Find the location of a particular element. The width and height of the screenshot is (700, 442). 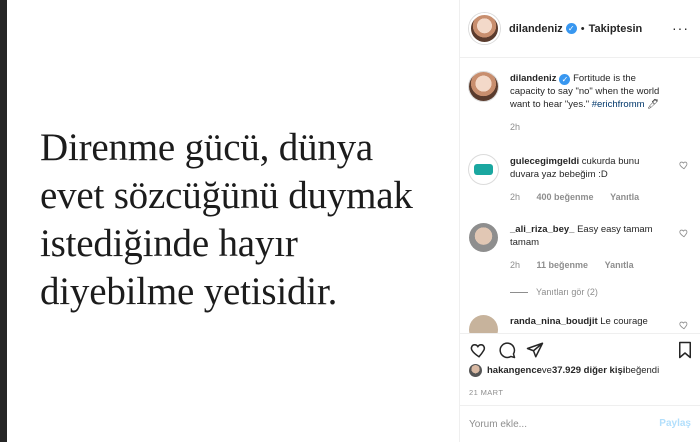

caption-meta: 2h is located at coordinates (590, 127).